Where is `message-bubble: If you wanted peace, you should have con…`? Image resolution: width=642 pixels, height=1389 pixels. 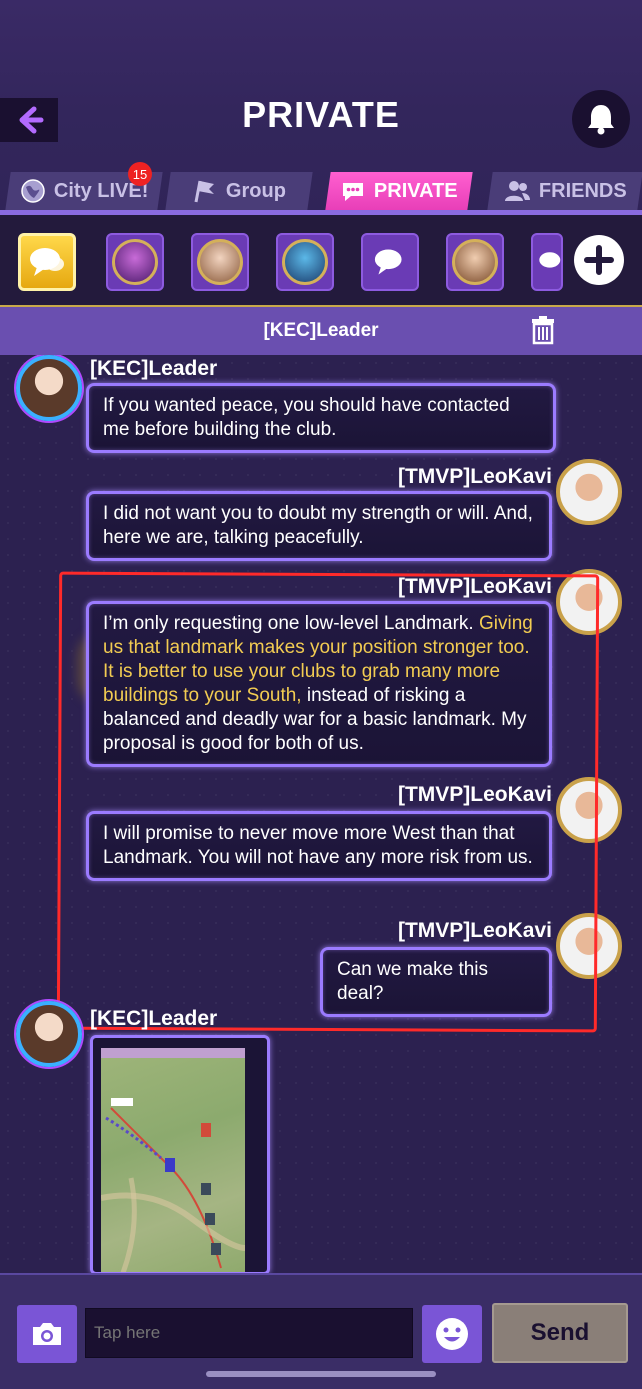
message-bubble: If you wanted peace, you should have con… is located at coordinates (321, 418).